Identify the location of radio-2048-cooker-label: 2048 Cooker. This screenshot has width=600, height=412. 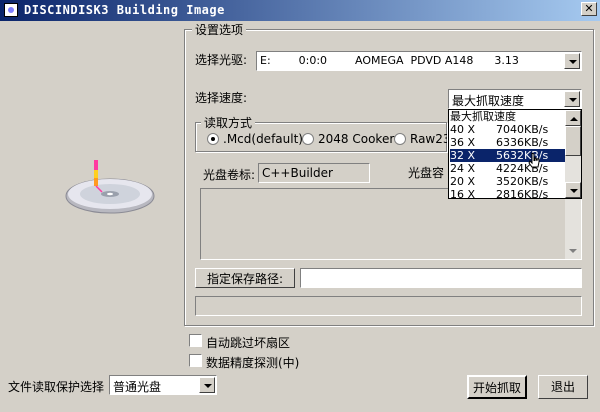
(356, 139).